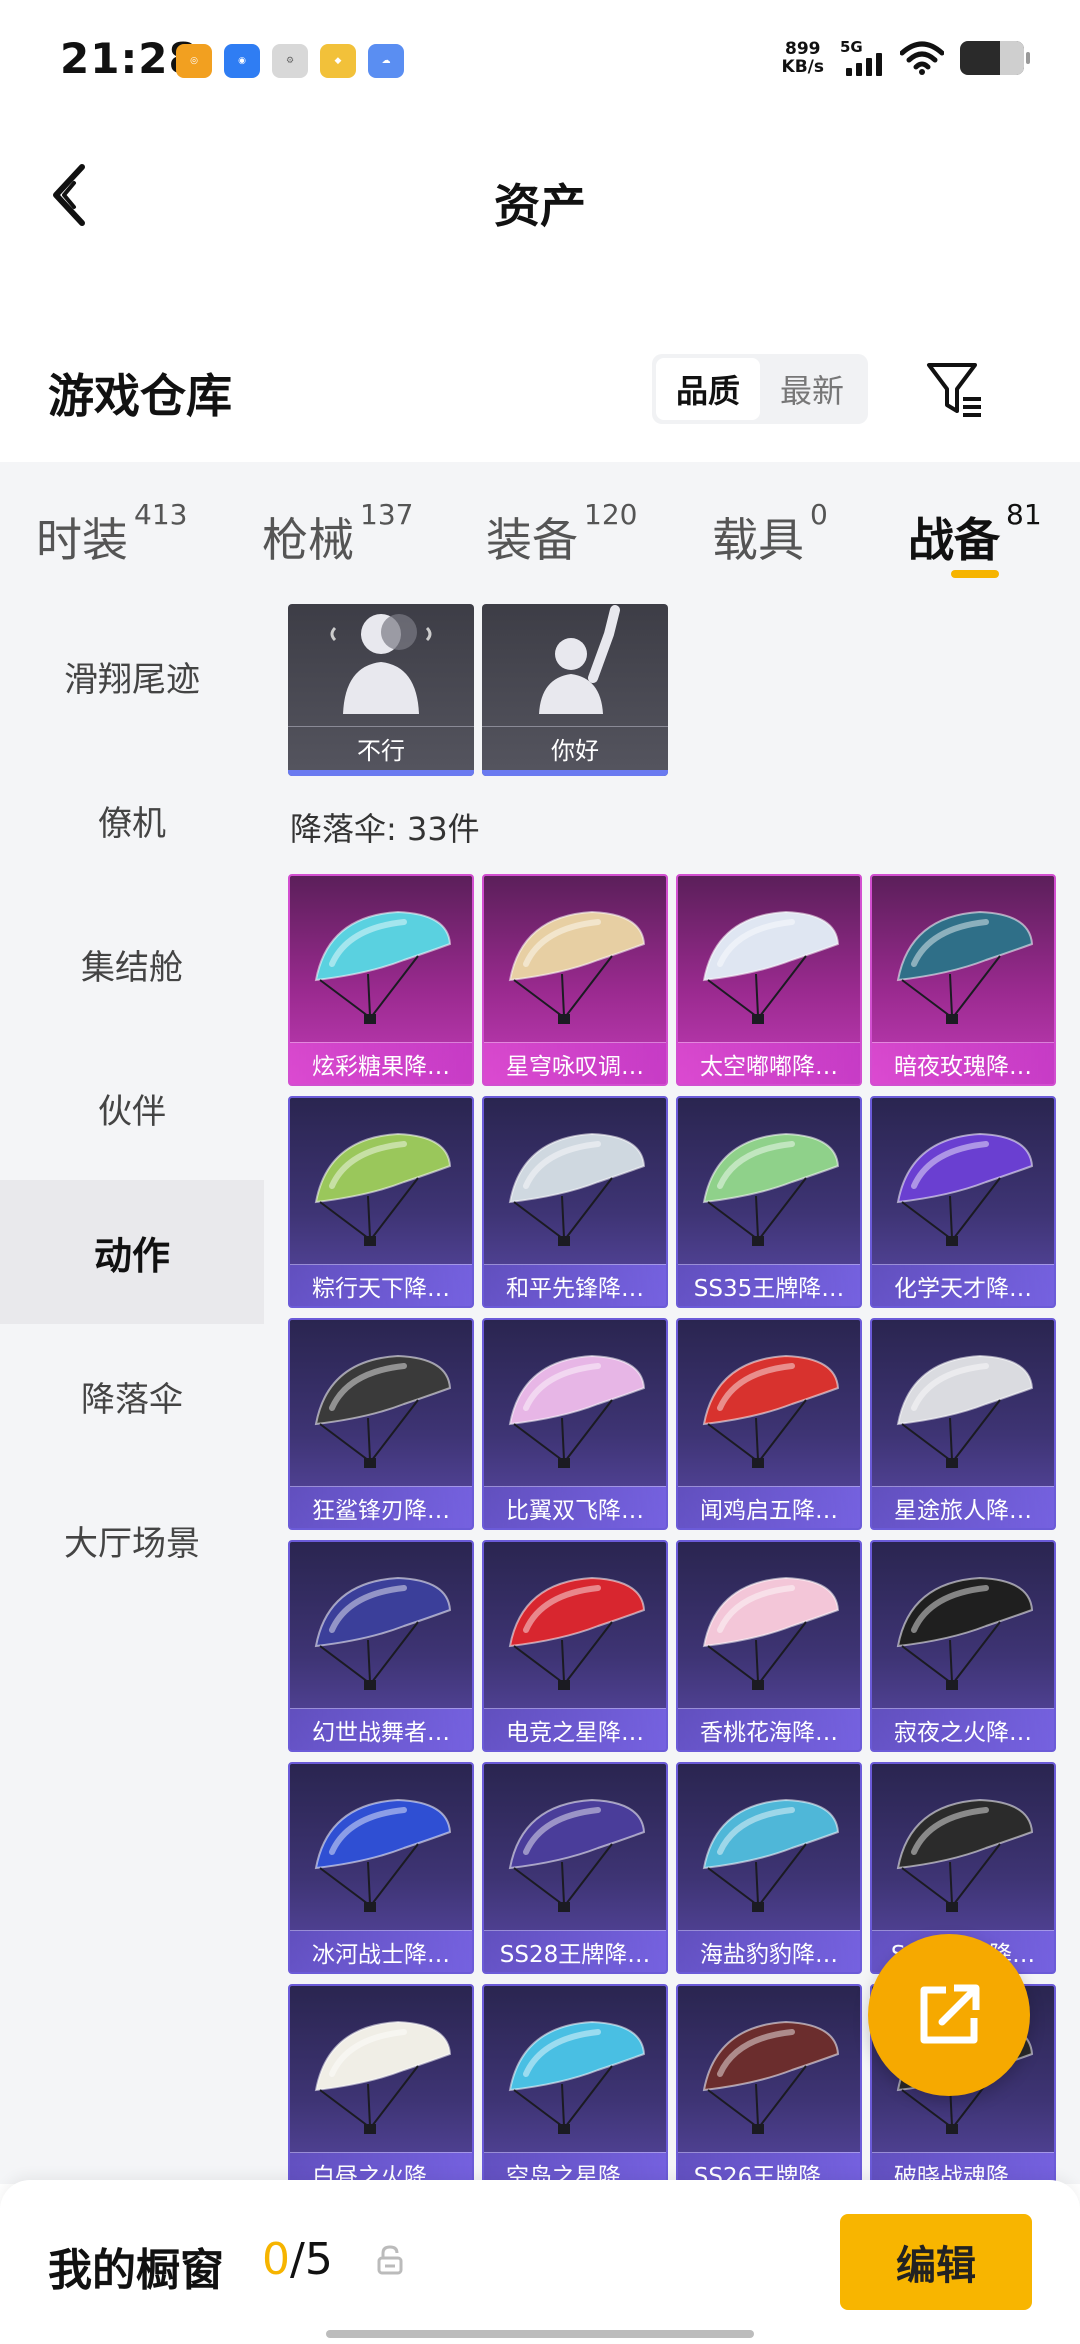 The width and height of the screenshot is (1080, 2344). What do you see at coordinates (770, 534) in the screenshot?
I see `tab-vehicles: 载具 0` at bounding box center [770, 534].